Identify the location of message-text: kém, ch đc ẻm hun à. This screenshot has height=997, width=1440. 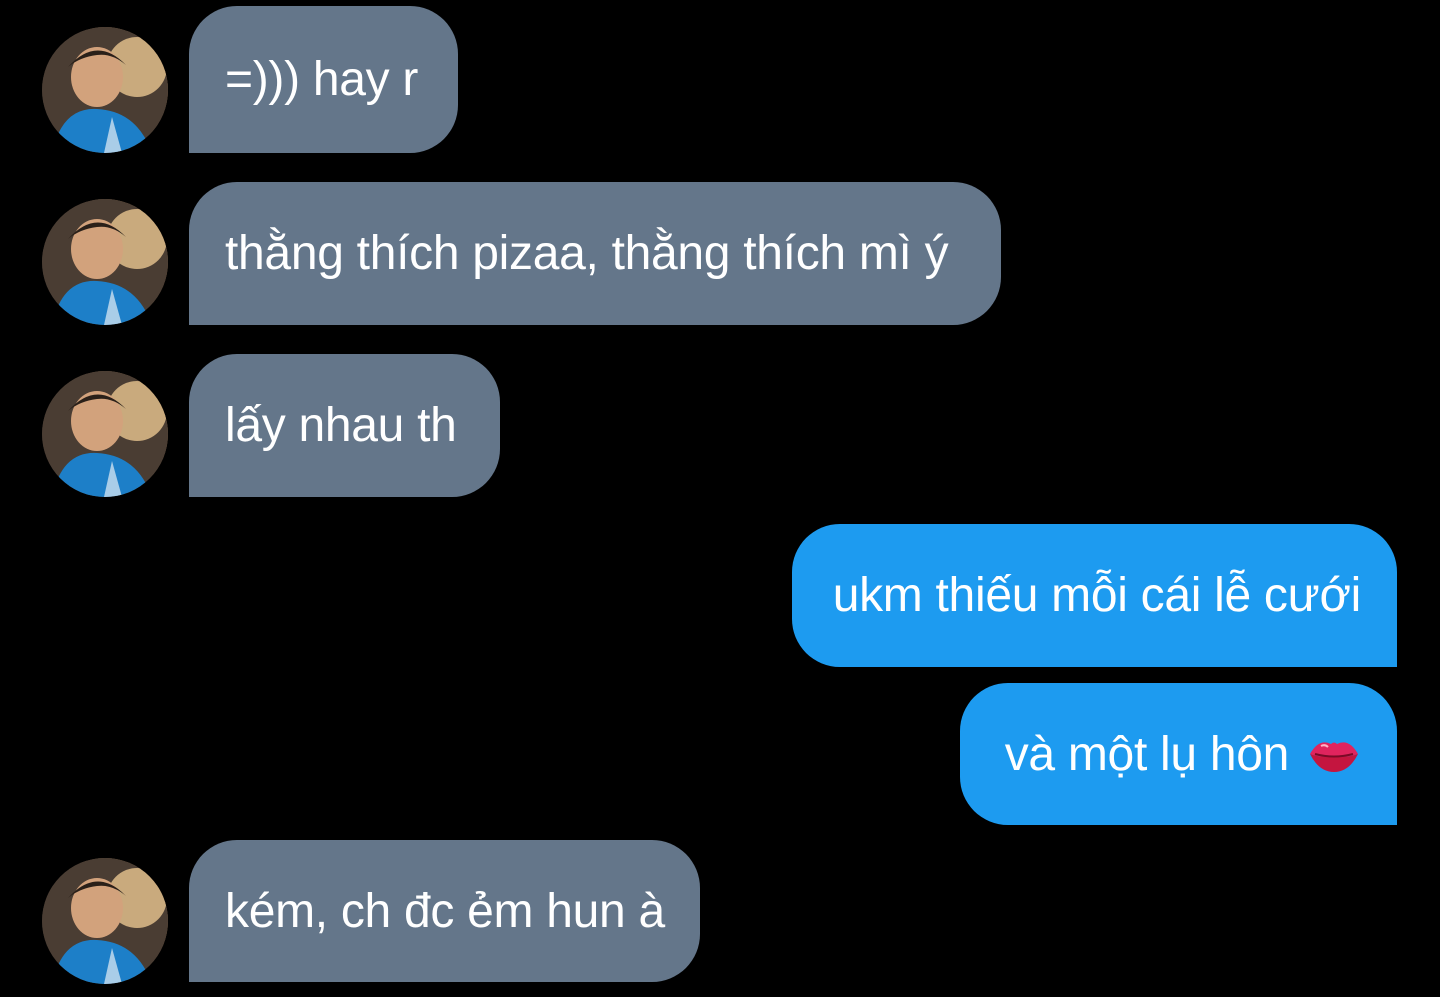
(445, 911).